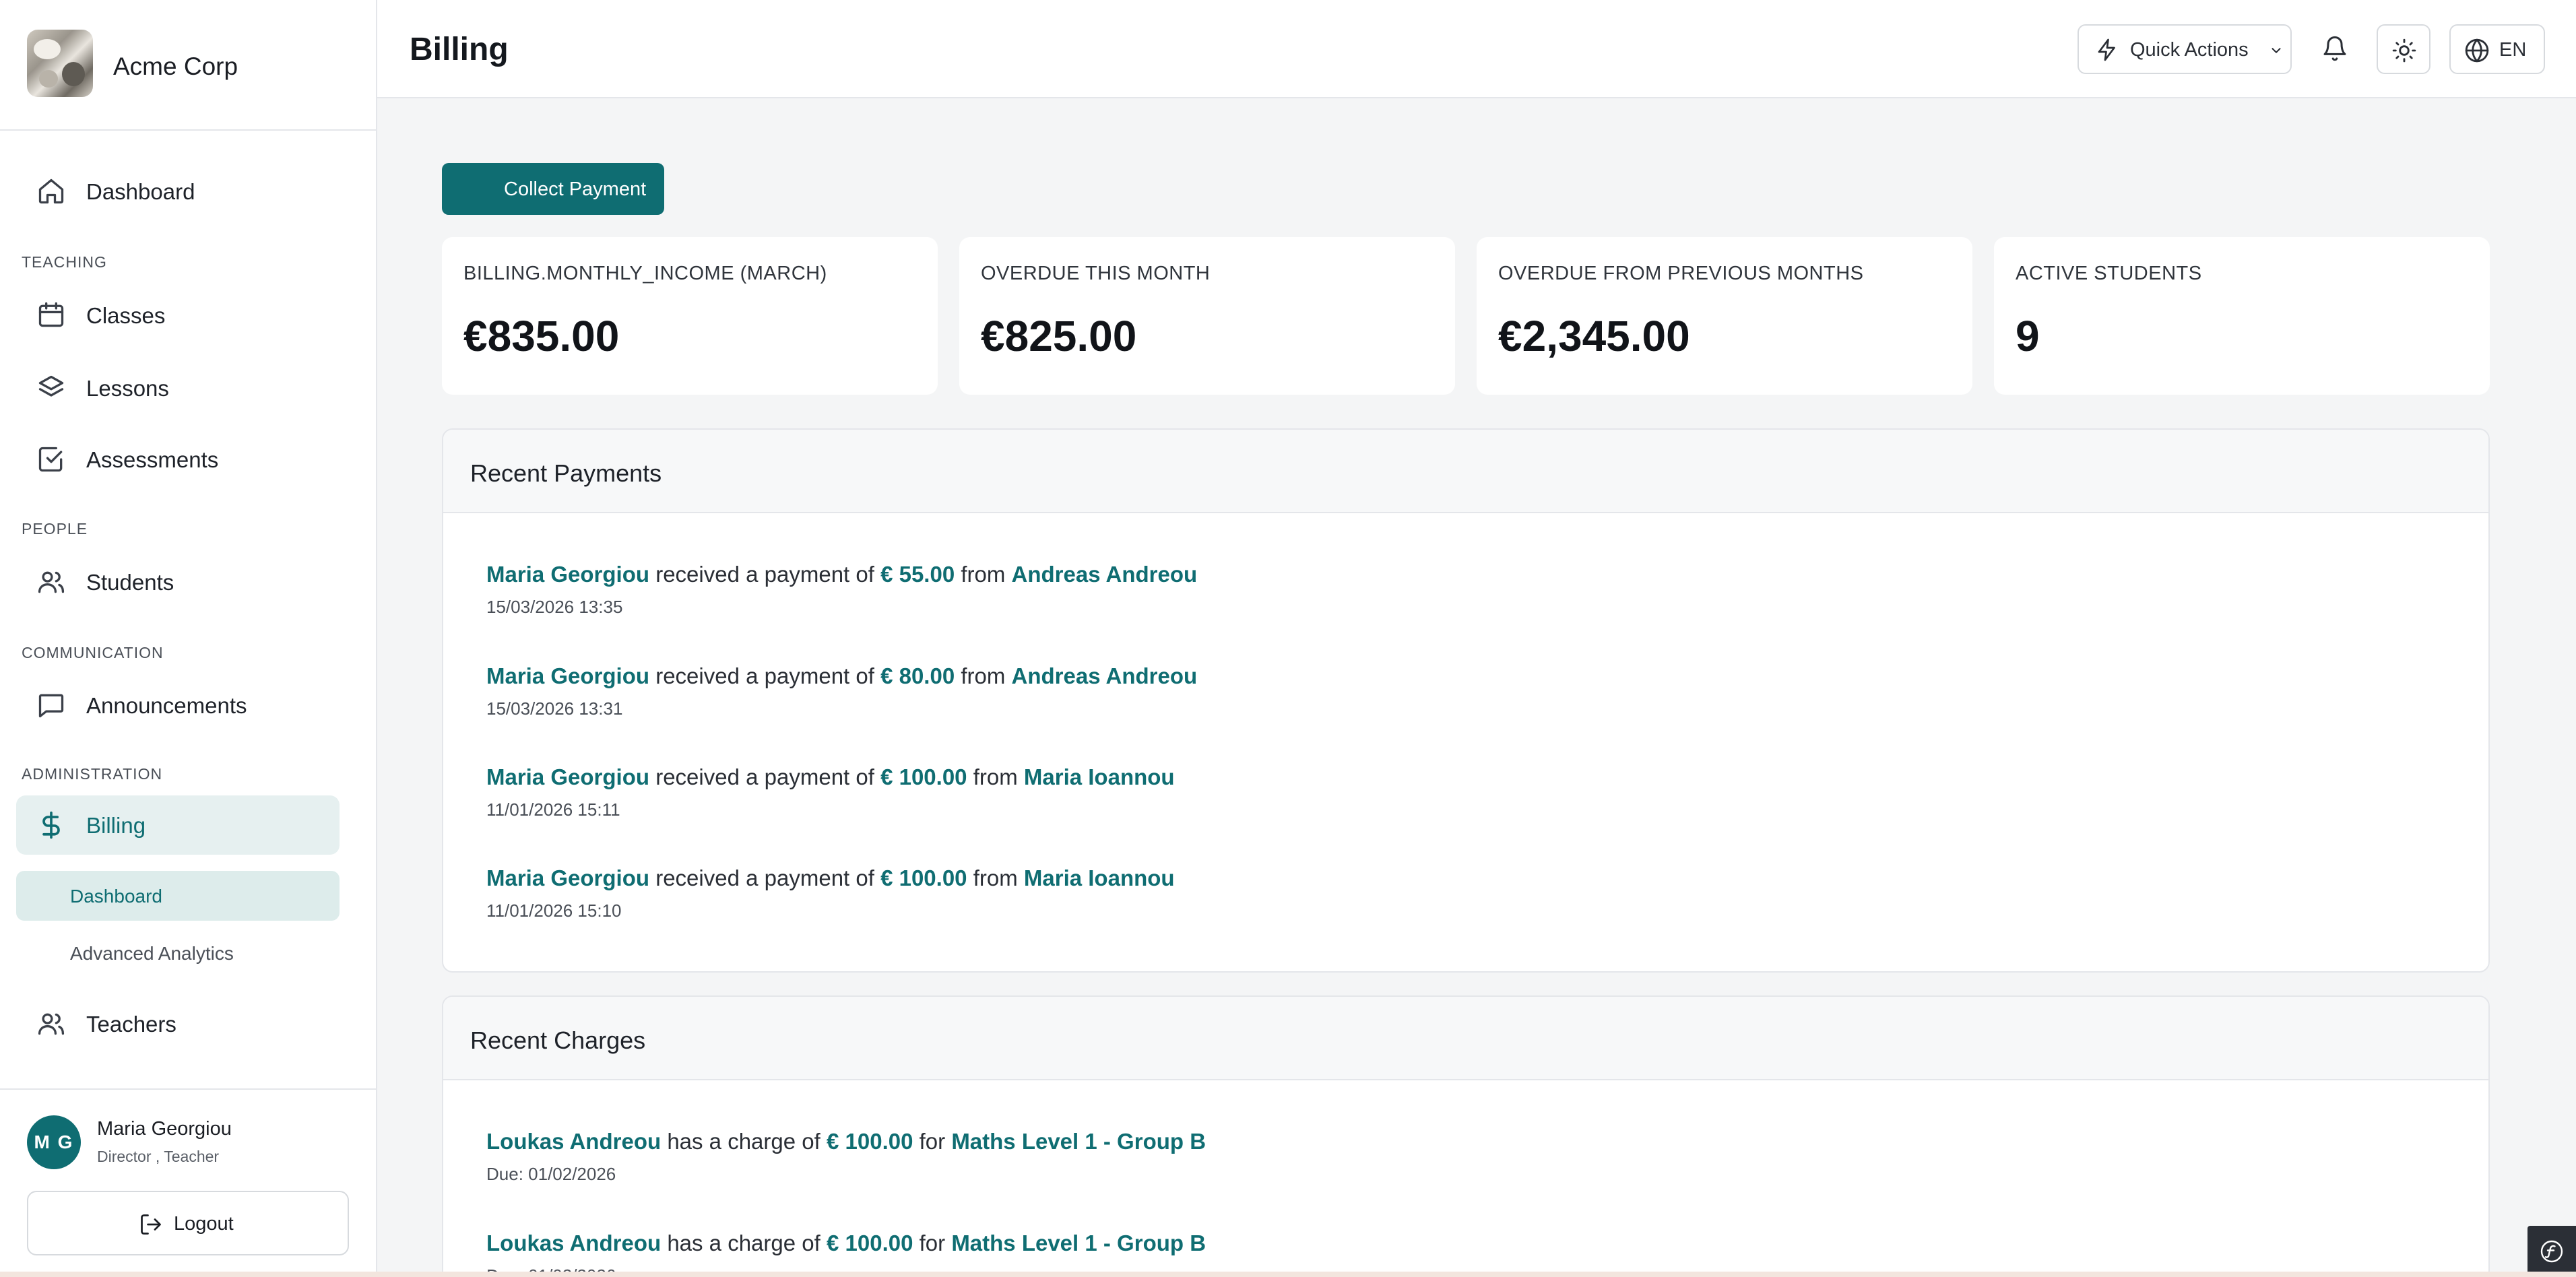  What do you see at coordinates (51, 706) in the screenshot?
I see `message-icon` at bounding box center [51, 706].